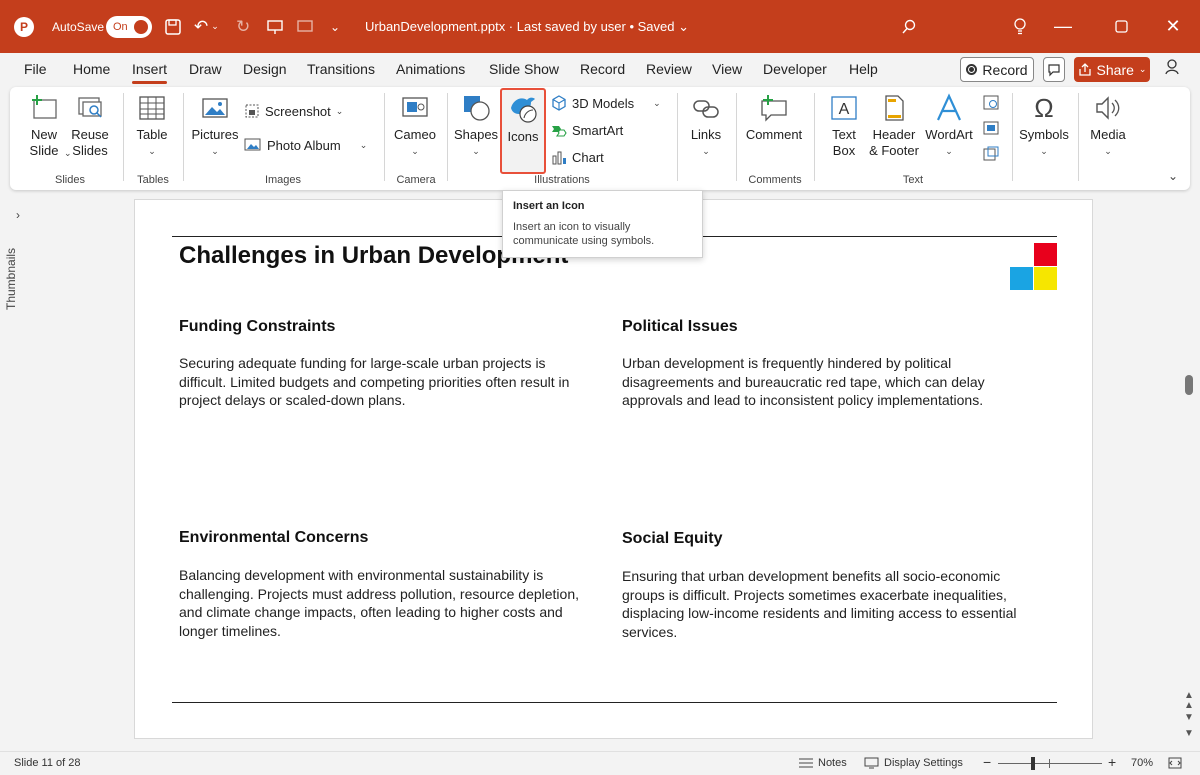 The image size is (1200, 775). I want to click on tab-insert: Insert, so click(150, 72).